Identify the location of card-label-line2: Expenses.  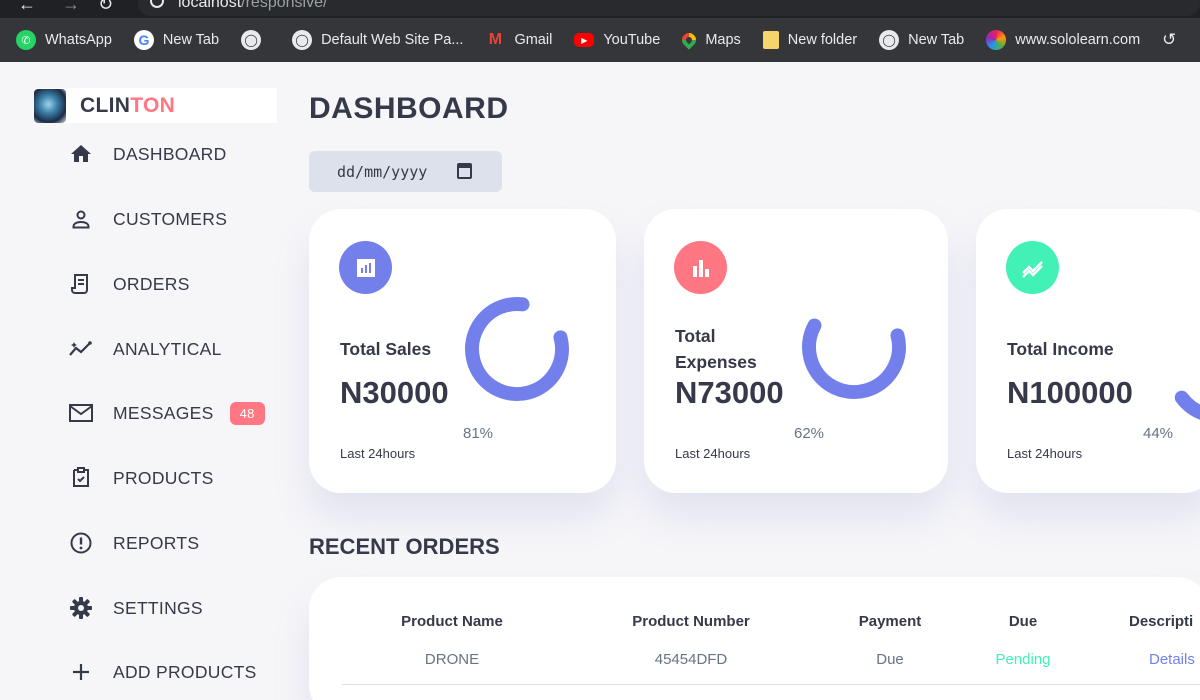
(716, 362).